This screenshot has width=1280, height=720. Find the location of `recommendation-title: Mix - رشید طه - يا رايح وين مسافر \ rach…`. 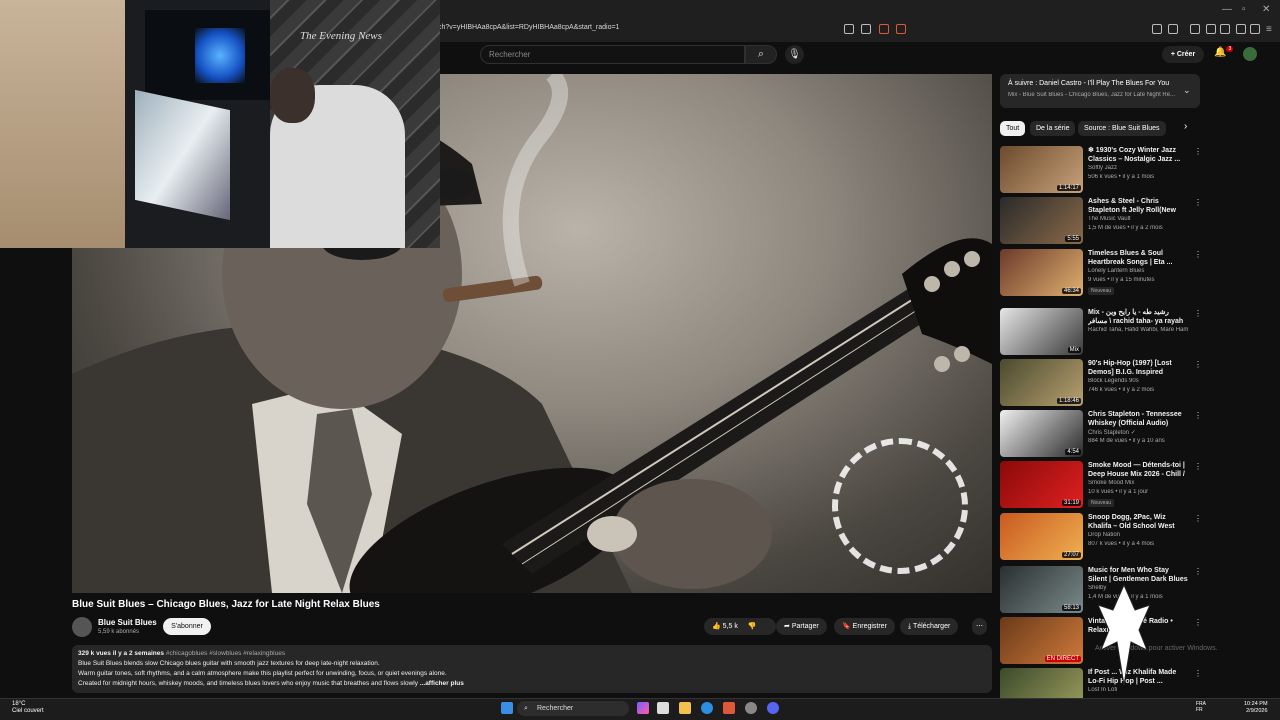

recommendation-title: Mix - رشید طه - يا رايح وين مسافر \ rach… is located at coordinates (1138, 317).